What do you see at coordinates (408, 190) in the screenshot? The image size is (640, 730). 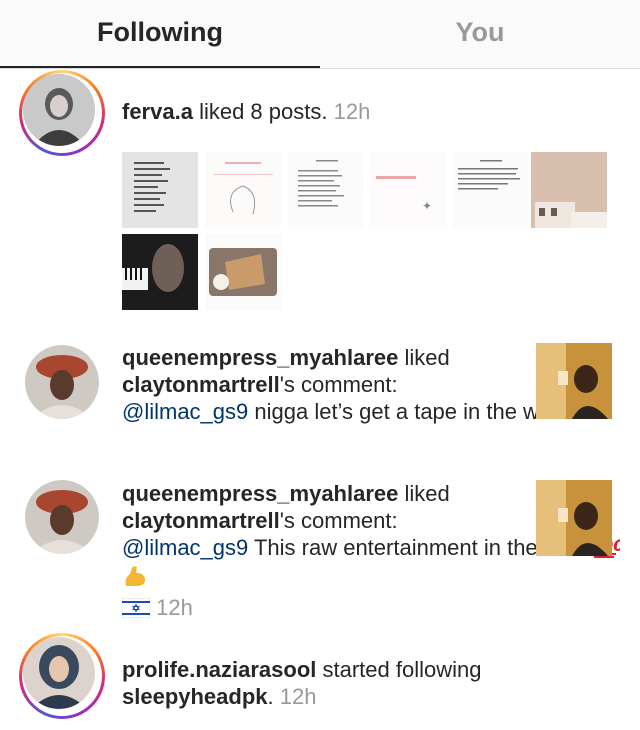 I see `post-thumbnail: ✦` at bounding box center [408, 190].